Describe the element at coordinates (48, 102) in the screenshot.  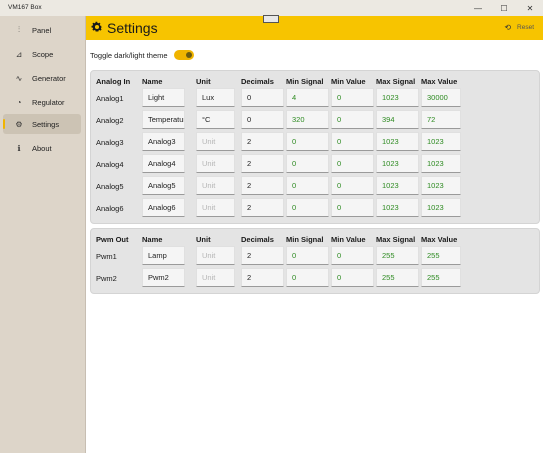
I see `sidebar-item-label: Regulator` at that location.